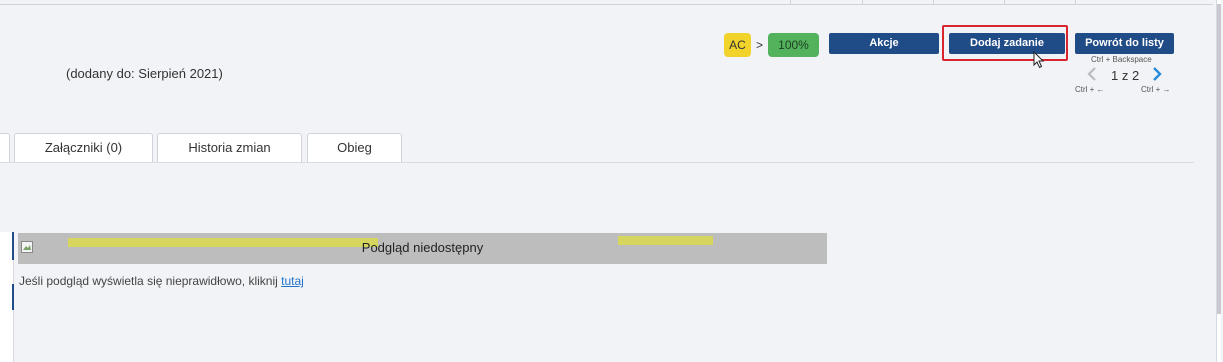 This screenshot has width=1223, height=362. I want to click on vertical-scrollbar, so click(1218, 181).